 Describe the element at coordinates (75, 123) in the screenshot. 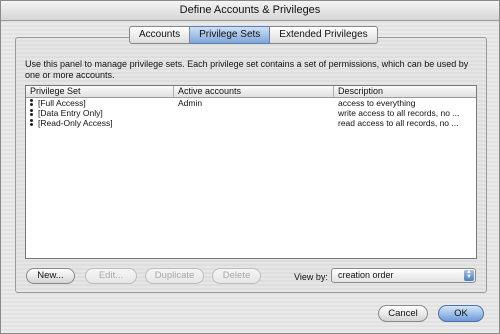

I see `privilege-set-name: [Read-Only Access]` at that location.